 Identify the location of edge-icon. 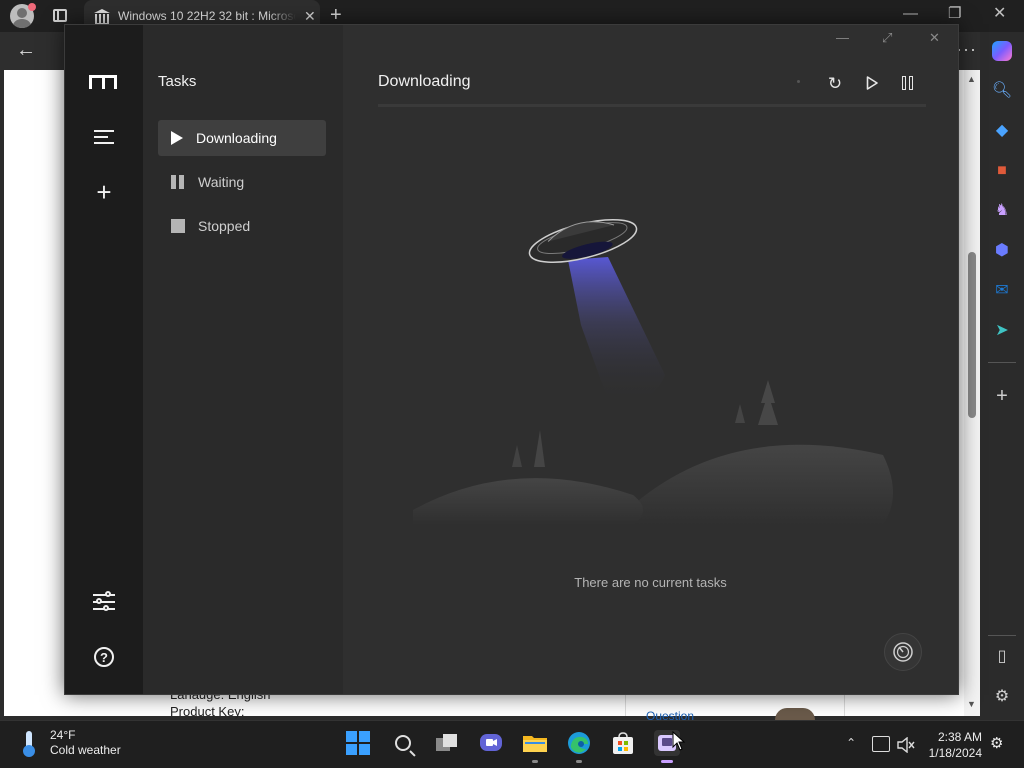
(579, 743).